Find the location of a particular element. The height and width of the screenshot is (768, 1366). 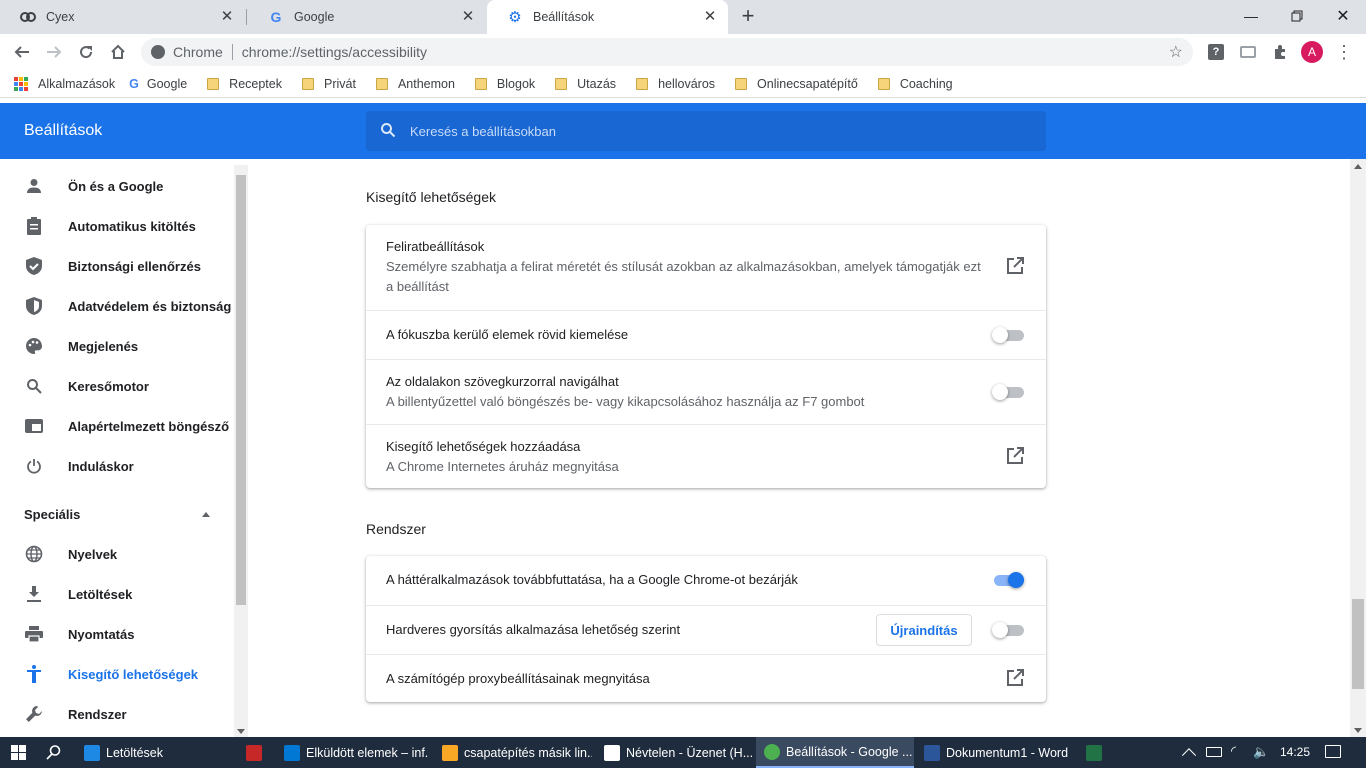

sidebar-item-privacy: Adatvédelem és biztonság is located at coordinates (117, 306).